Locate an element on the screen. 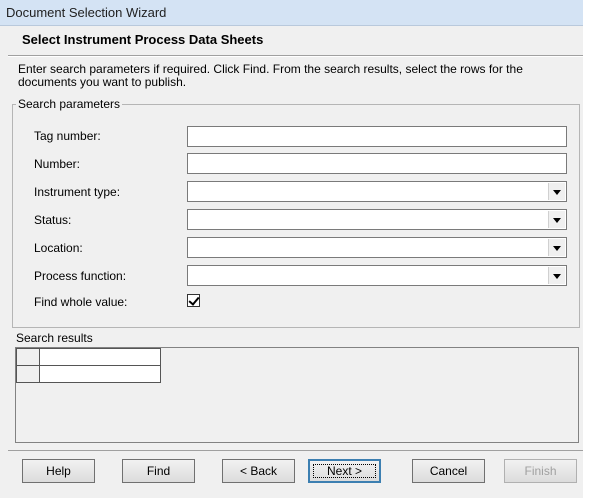 This screenshot has height=498, width=597. status-combo is located at coordinates (377, 219).